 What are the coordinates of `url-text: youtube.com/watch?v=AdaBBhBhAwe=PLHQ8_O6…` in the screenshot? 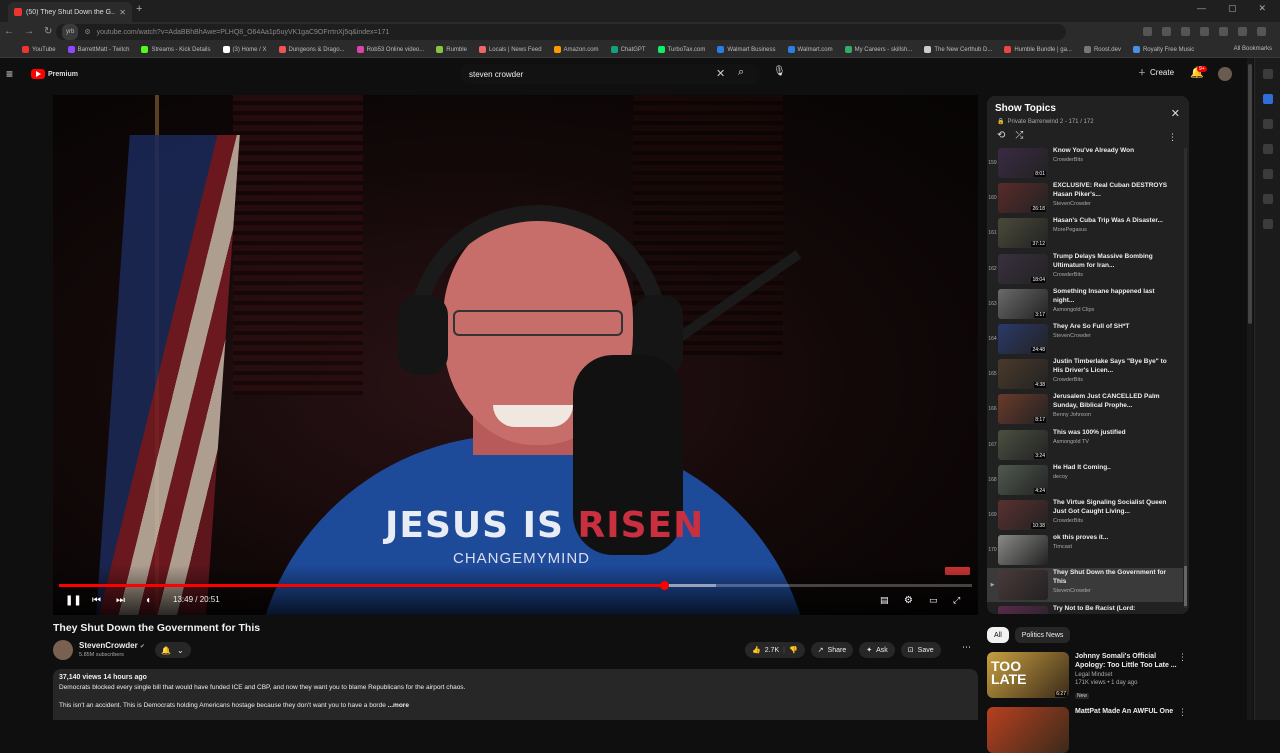 It's located at (243, 32).